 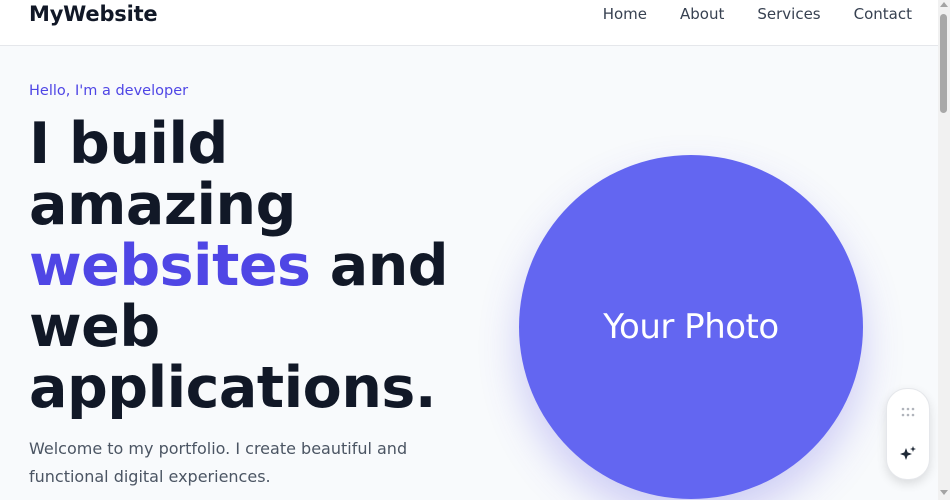 I want to click on hero-eyebrow: Hello, I'm a developer, so click(x=109, y=91).